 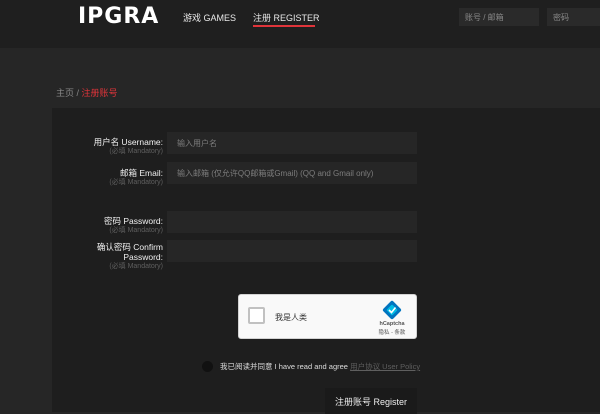 What do you see at coordinates (292, 222) in the screenshot?
I see `password-input` at bounding box center [292, 222].